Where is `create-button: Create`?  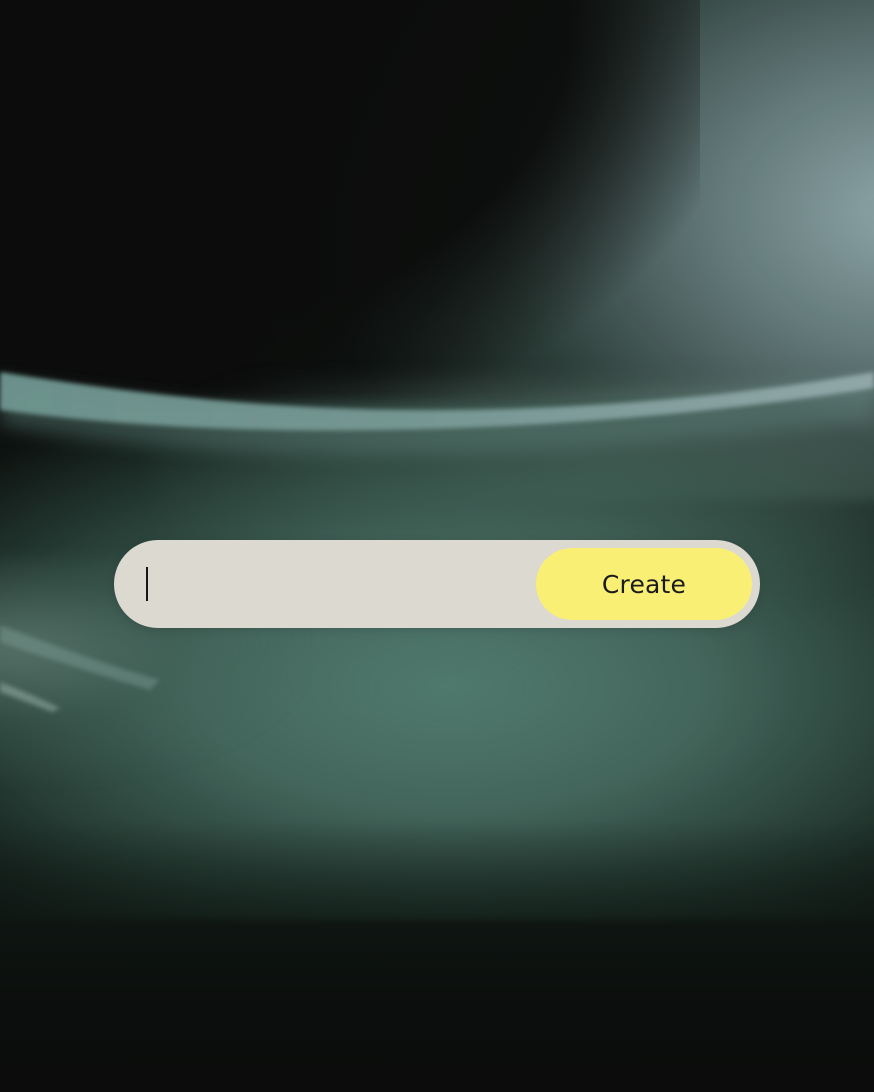
create-button: Create is located at coordinates (644, 584).